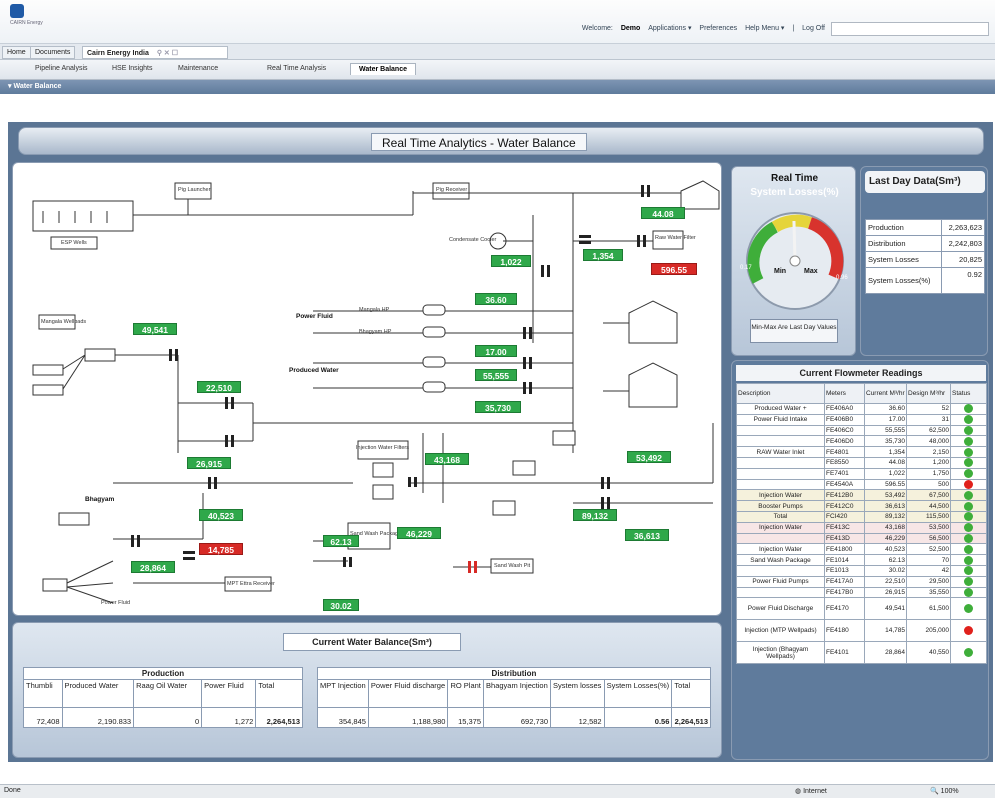 This screenshot has width=995, height=798. What do you see at coordinates (718, 28) in the screenshot?
I see `nav-preferences: Preferences` at bounding box center [718, 28].